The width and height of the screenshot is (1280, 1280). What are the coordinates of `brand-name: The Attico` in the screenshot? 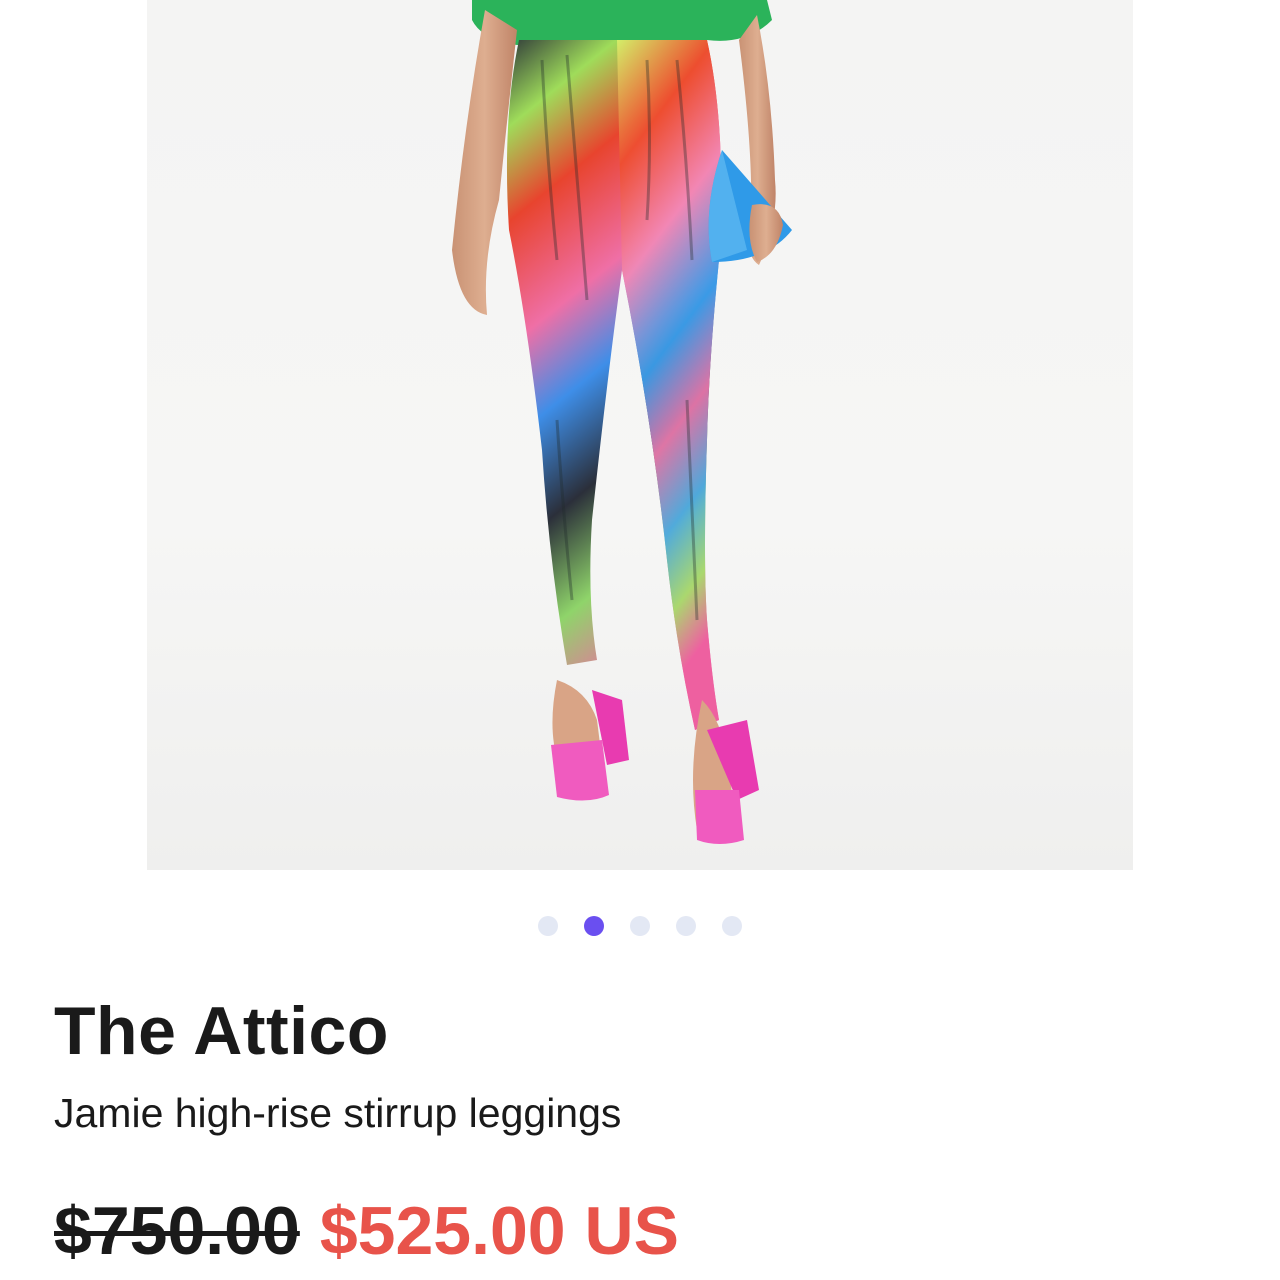 It's located at (221, 1031).